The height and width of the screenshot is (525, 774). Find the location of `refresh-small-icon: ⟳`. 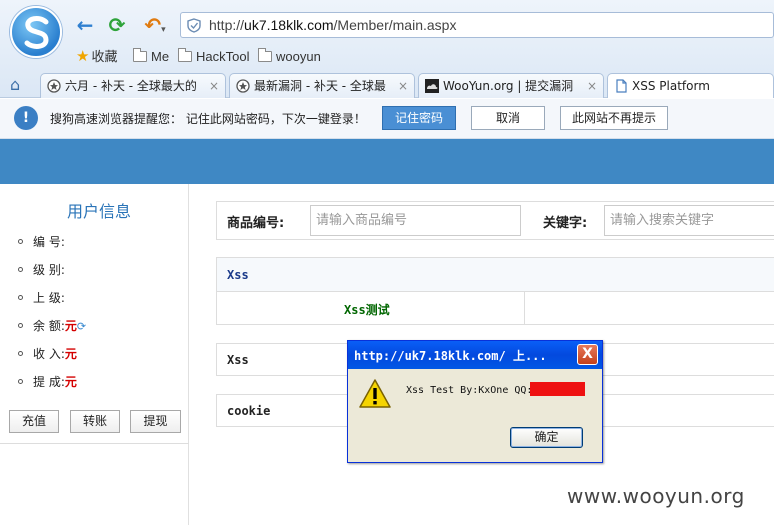

refresh-small-icon: ⟳ is located at coordinates (81, 326).